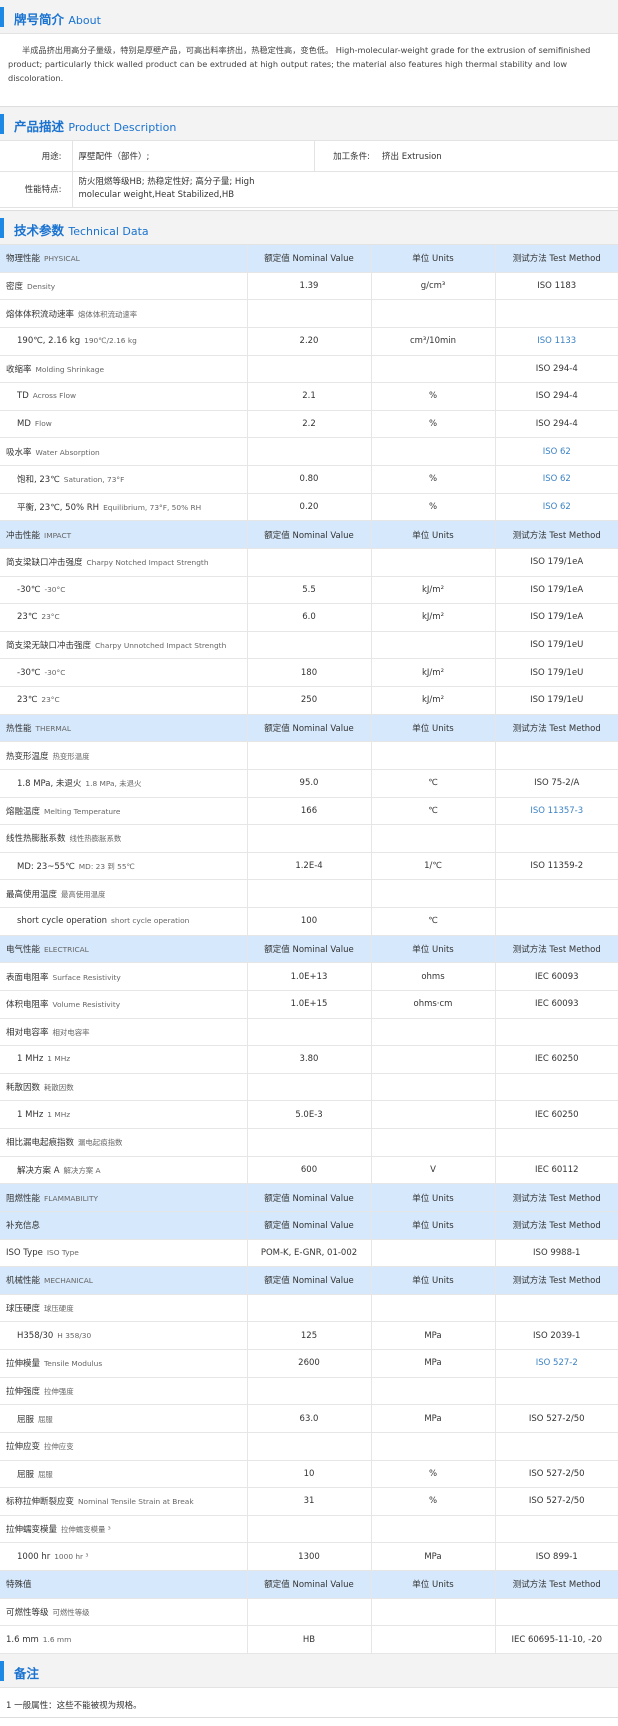 This screenshot has width=618, height=1726. Describe the element at coordinates (123, 1170) in the screenshot. I see `property-name-cell: 解决方案 A 解决方案 A` at that location.